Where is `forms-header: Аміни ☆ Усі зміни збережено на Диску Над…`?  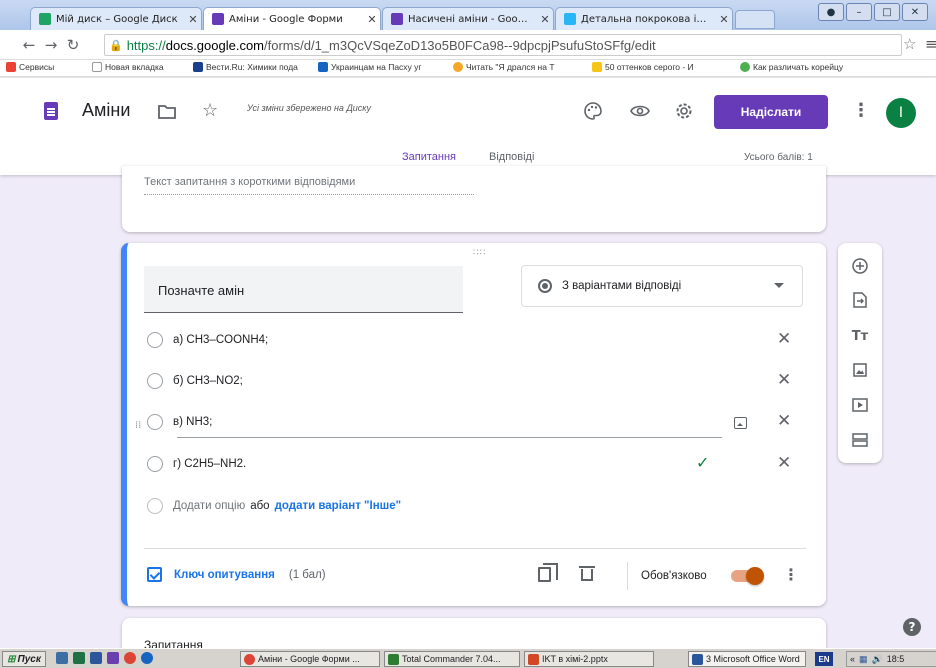 forms-header: Аміни ☆ Усі зміни збережено на Диску Над… is located at coordinates (468, 126).